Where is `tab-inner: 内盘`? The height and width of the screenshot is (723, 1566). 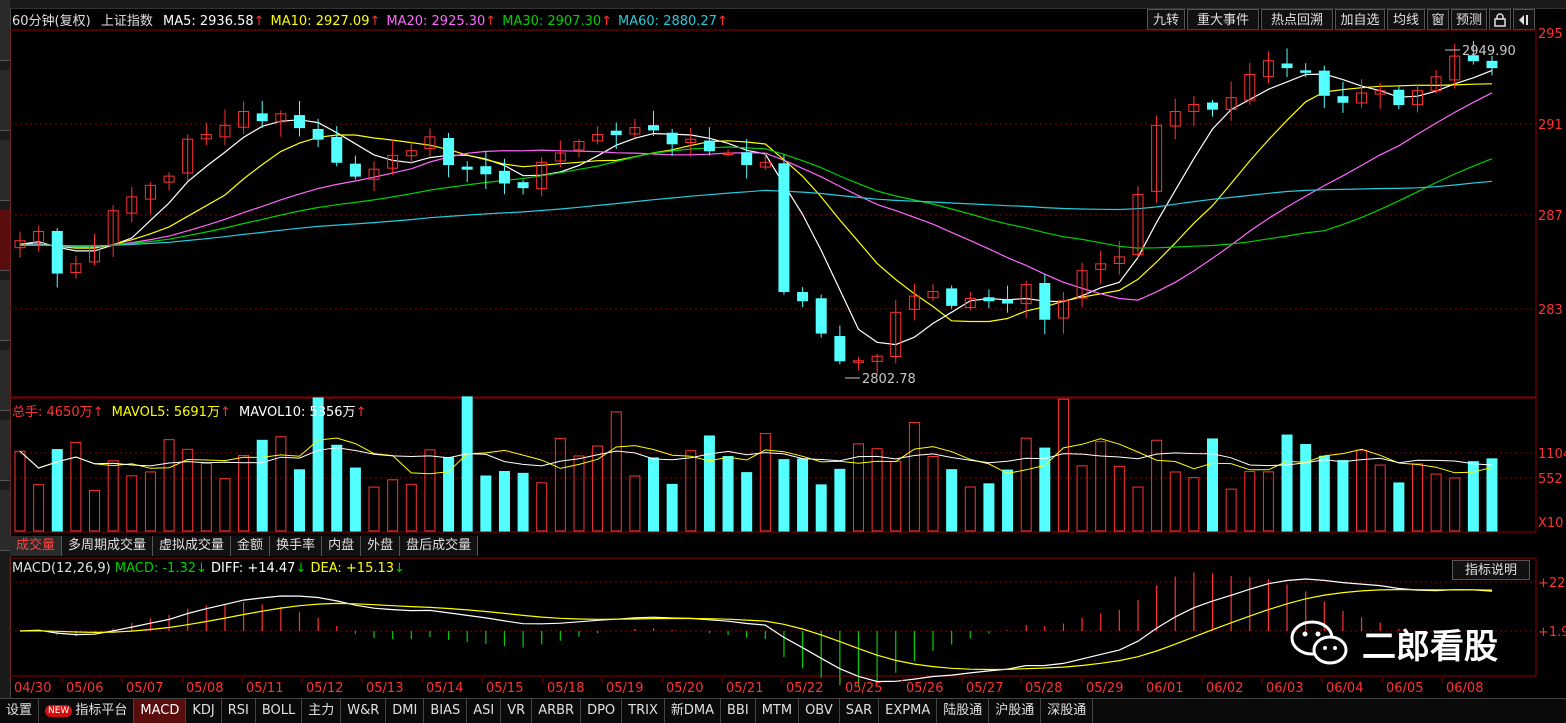
tab-inner: 内盘 is located at coordinates (342, 546).